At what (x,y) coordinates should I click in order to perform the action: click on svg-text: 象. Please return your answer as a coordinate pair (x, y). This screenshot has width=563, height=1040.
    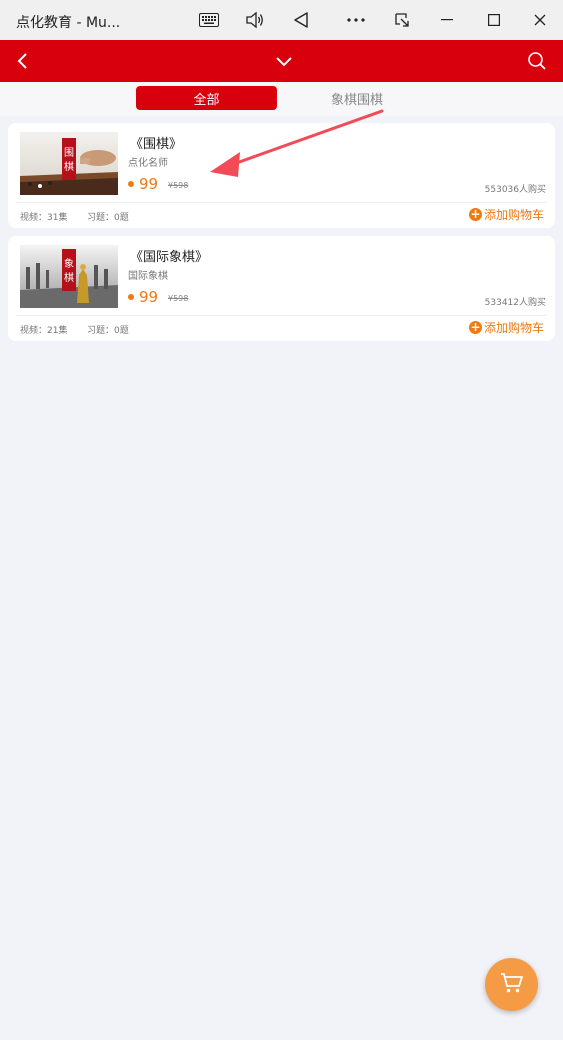
    Looking at the image, I should click on (69, 264).